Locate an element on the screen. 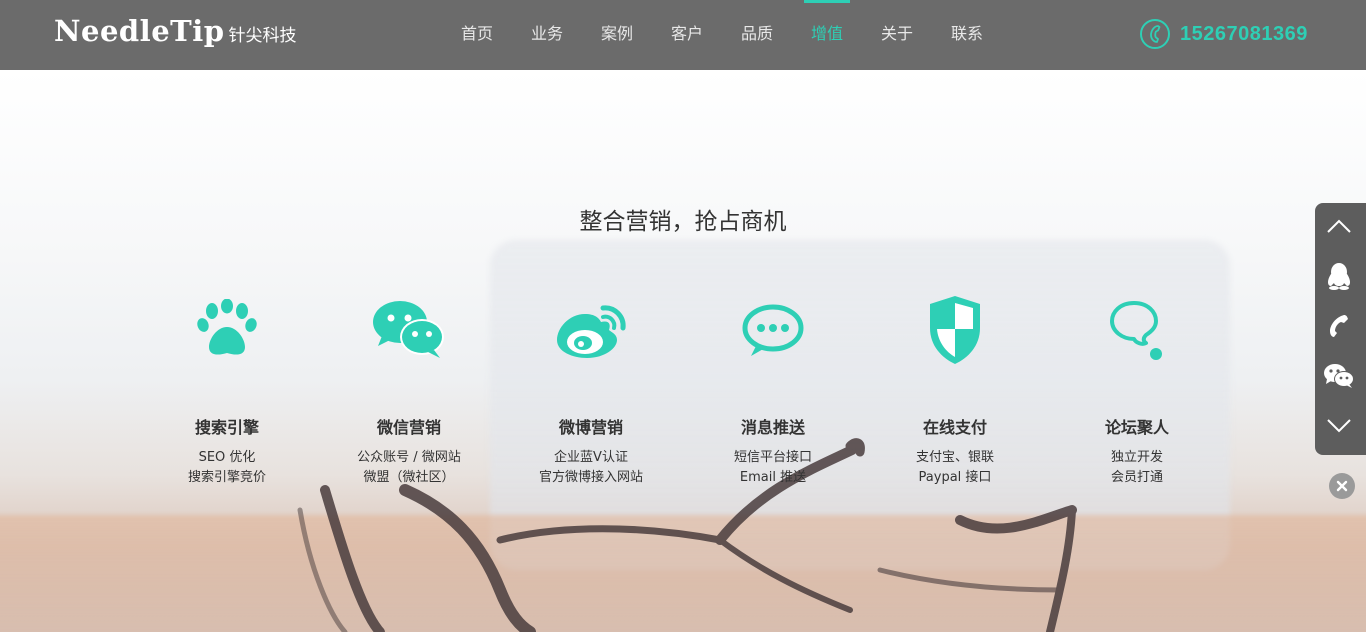  message-icon is located at coordinates (773, 330).